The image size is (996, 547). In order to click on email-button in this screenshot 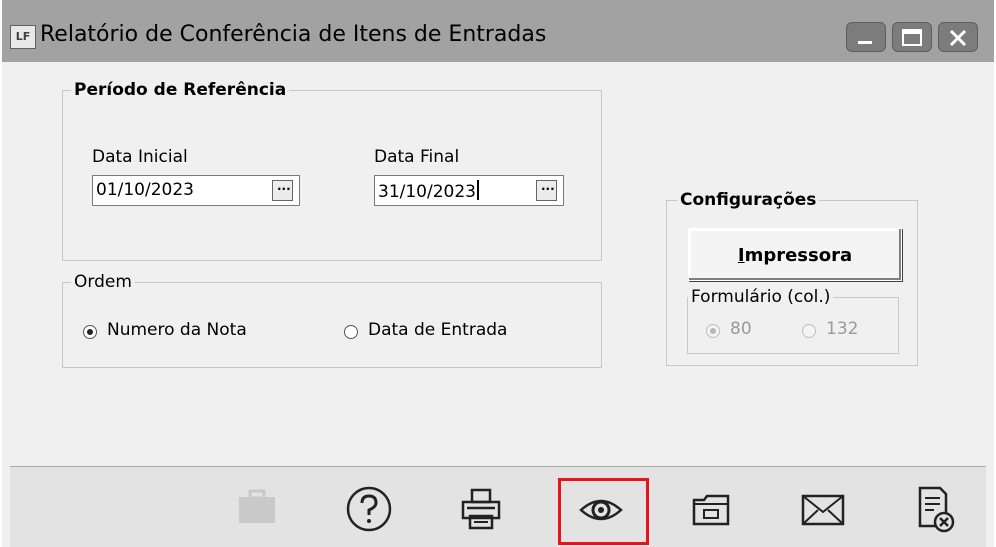, I will do `click(823, 507)`.